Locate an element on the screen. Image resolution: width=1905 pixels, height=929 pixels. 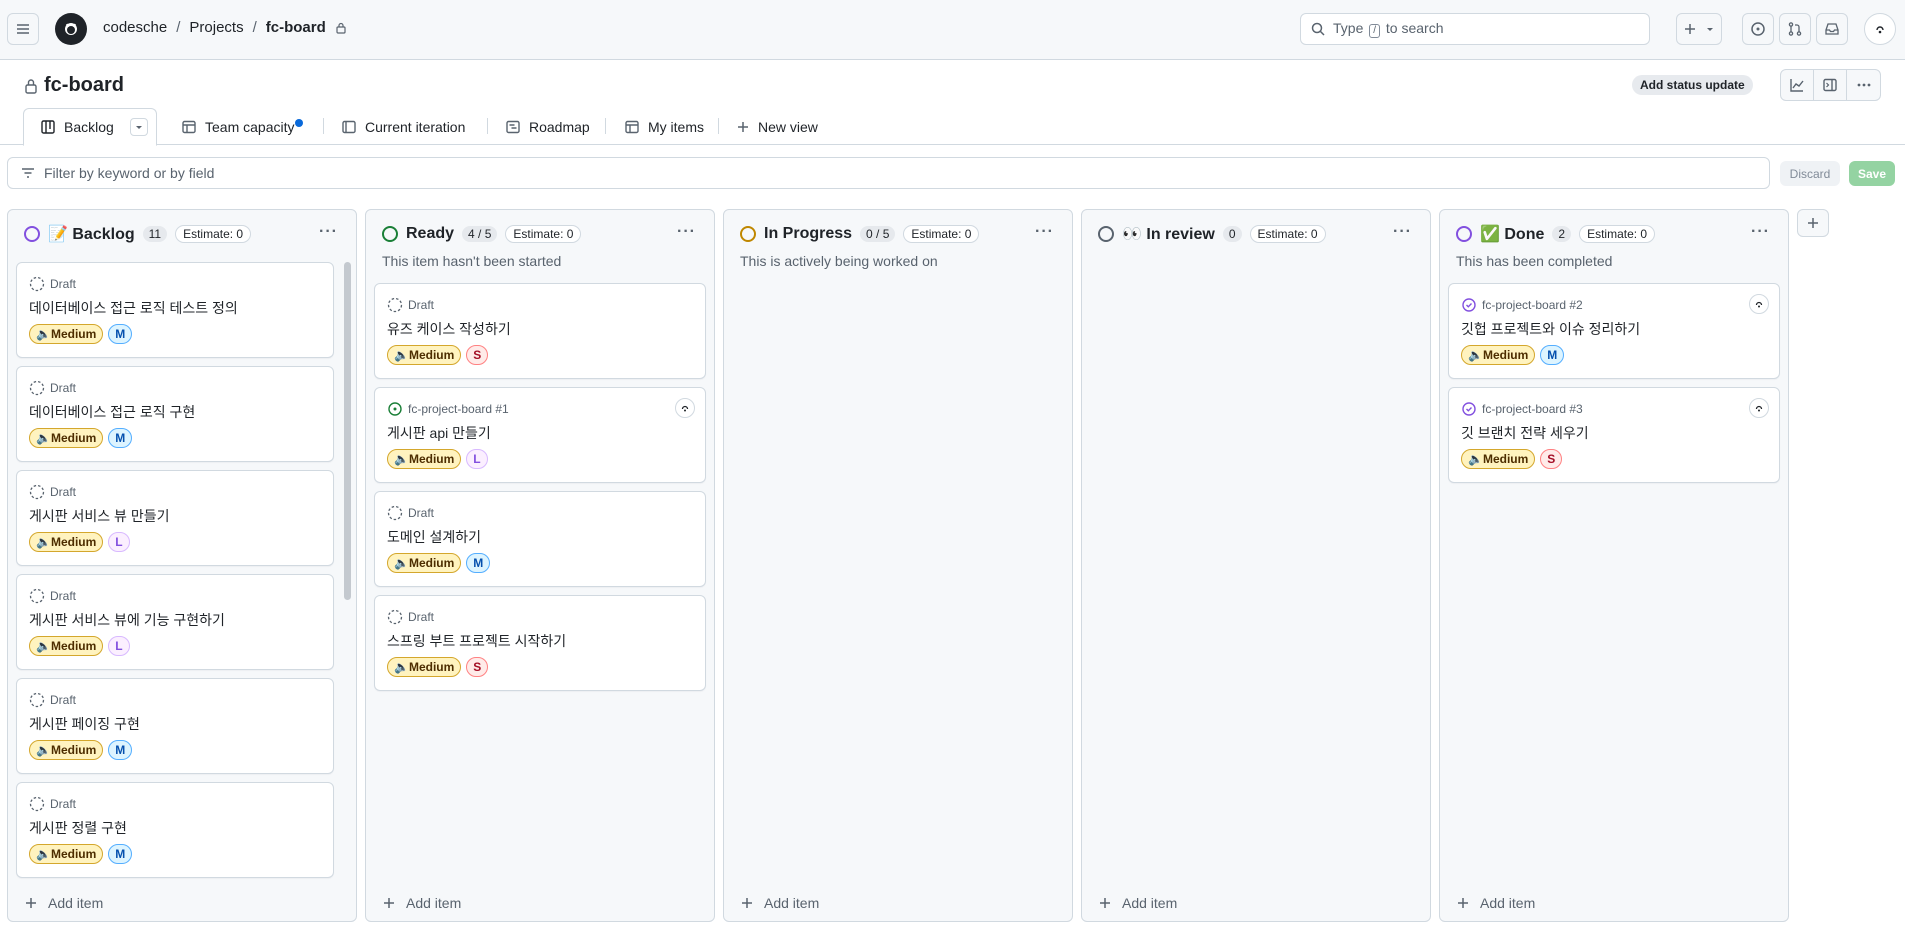
filter-input: Filter by keyword or by field is located at coordinates (888, 173).